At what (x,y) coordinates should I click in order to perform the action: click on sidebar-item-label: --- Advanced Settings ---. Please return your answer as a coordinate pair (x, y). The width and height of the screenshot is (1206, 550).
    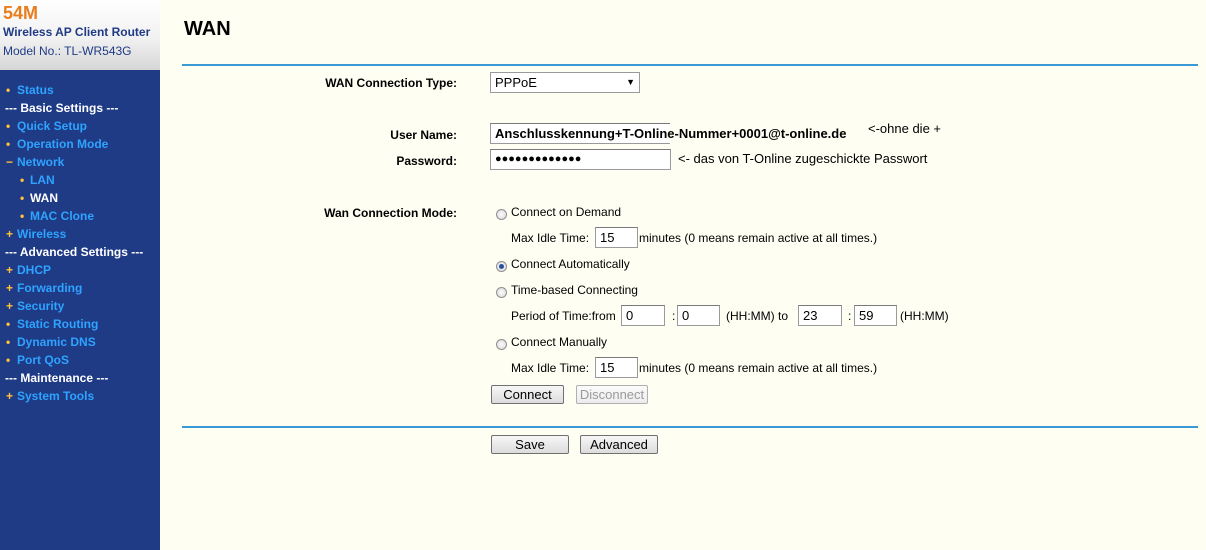
    Looking at the image, I should click on (74, 252).